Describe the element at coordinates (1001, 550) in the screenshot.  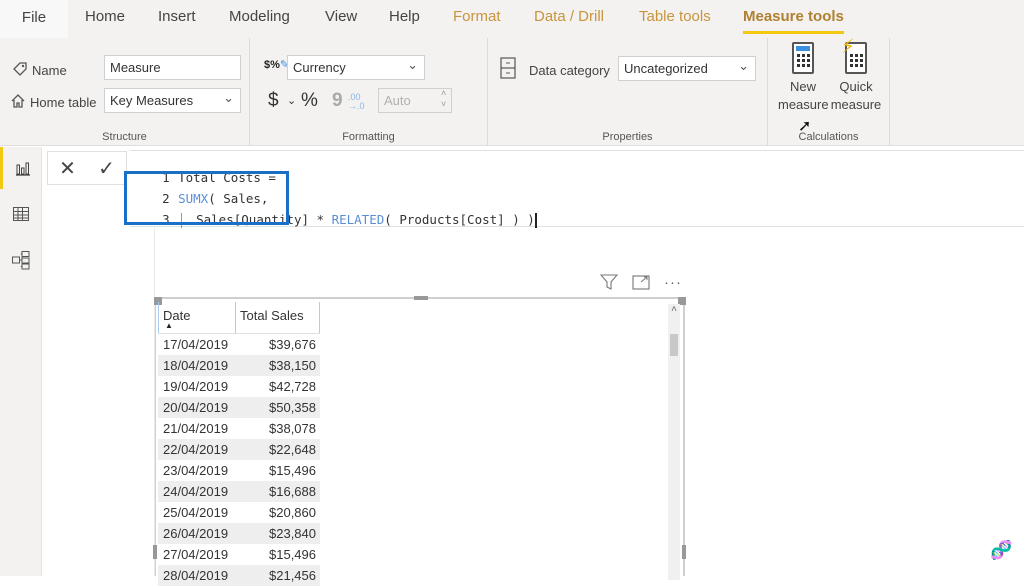
I see `watermark-logo-icon: 🧬` at that location.